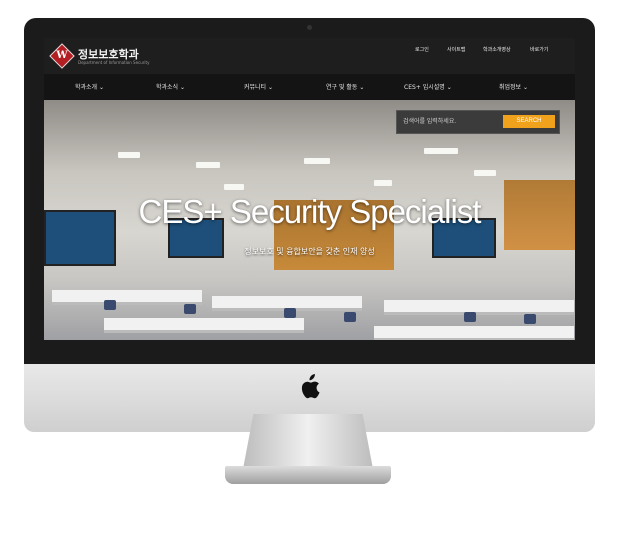 Image resolution: width=640 pixels, height=538 pixels. Describe the element at coordinates (497, 49) in the screenshot. I see `util-link-video: 학과소개영상` at that location.